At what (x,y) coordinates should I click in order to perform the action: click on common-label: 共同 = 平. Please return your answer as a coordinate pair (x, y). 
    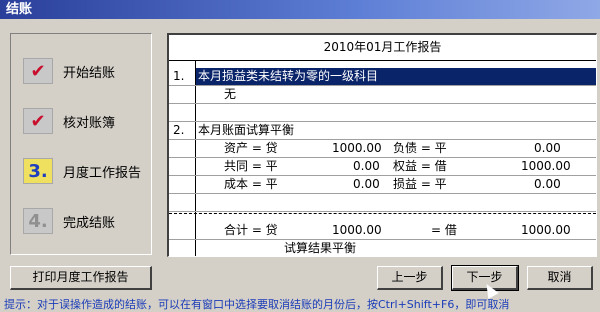
    Looking at the image, I should click on (251, 166).